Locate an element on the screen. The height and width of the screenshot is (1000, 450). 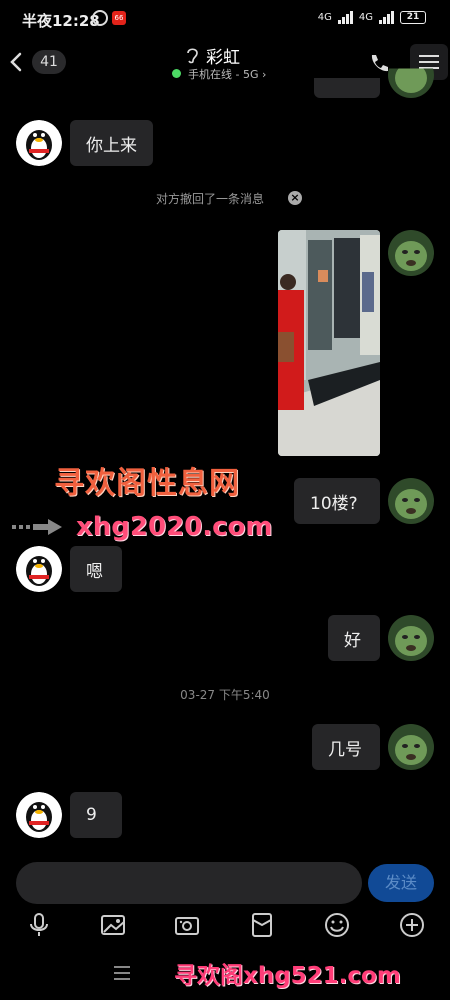
message-input is located at coordinates (189, 883).